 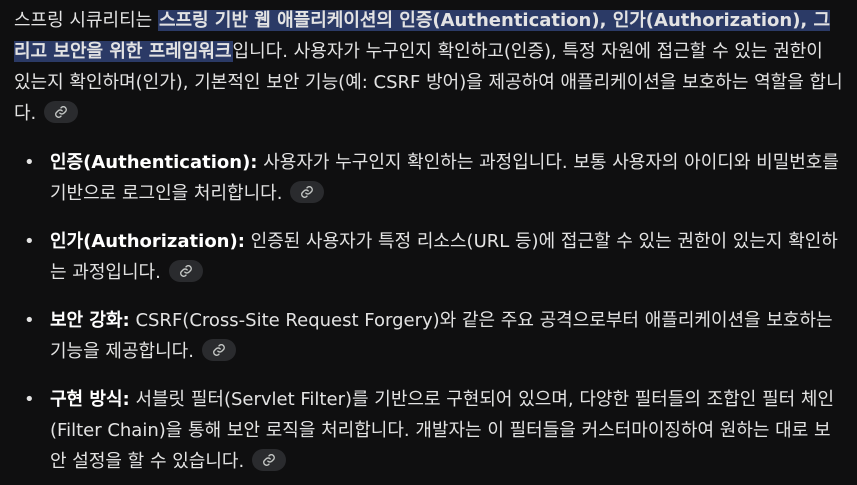 What do you see at coordinates (90, 399) in the screenshot?
I see `list-item-term: 구현 방식:` at bounding box center [90, 399].